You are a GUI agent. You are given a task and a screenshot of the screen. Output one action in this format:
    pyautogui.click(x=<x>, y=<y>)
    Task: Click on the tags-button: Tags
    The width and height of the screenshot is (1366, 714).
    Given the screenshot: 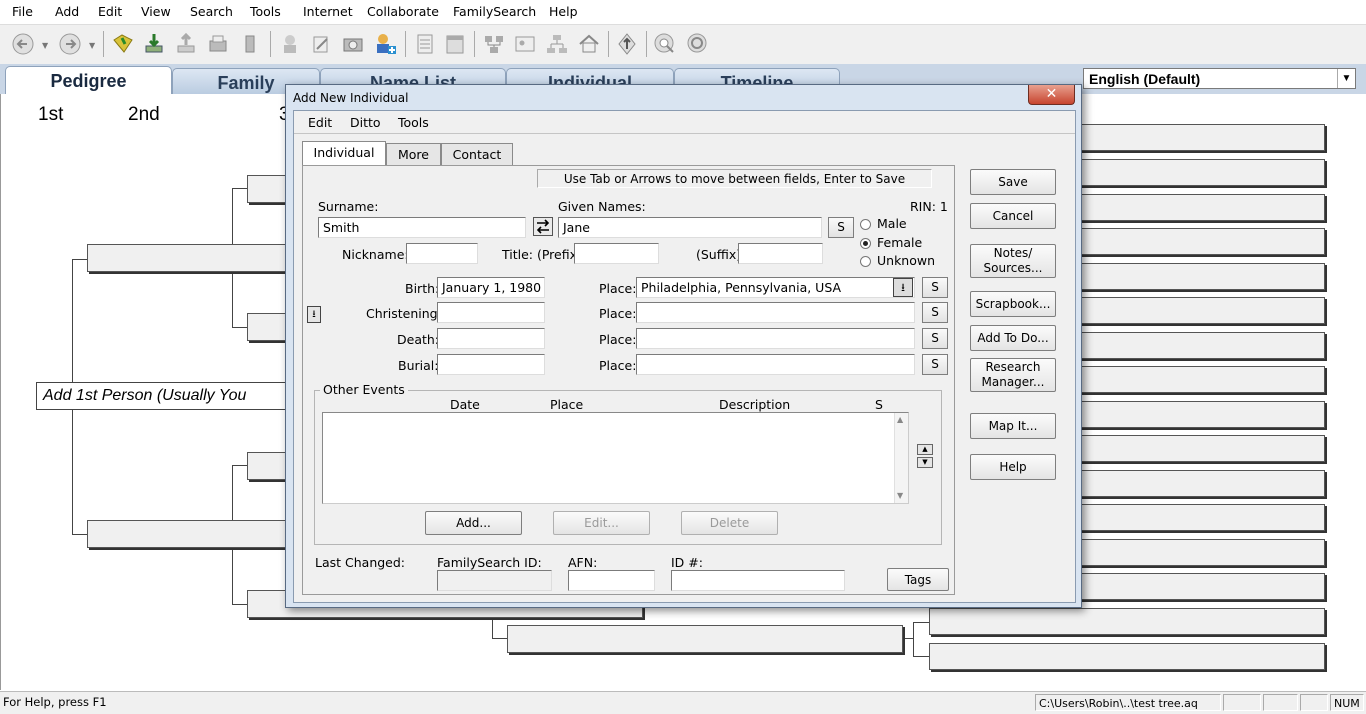 What is the action you would take?
    pyautogui.click(x=918, y=579)
    